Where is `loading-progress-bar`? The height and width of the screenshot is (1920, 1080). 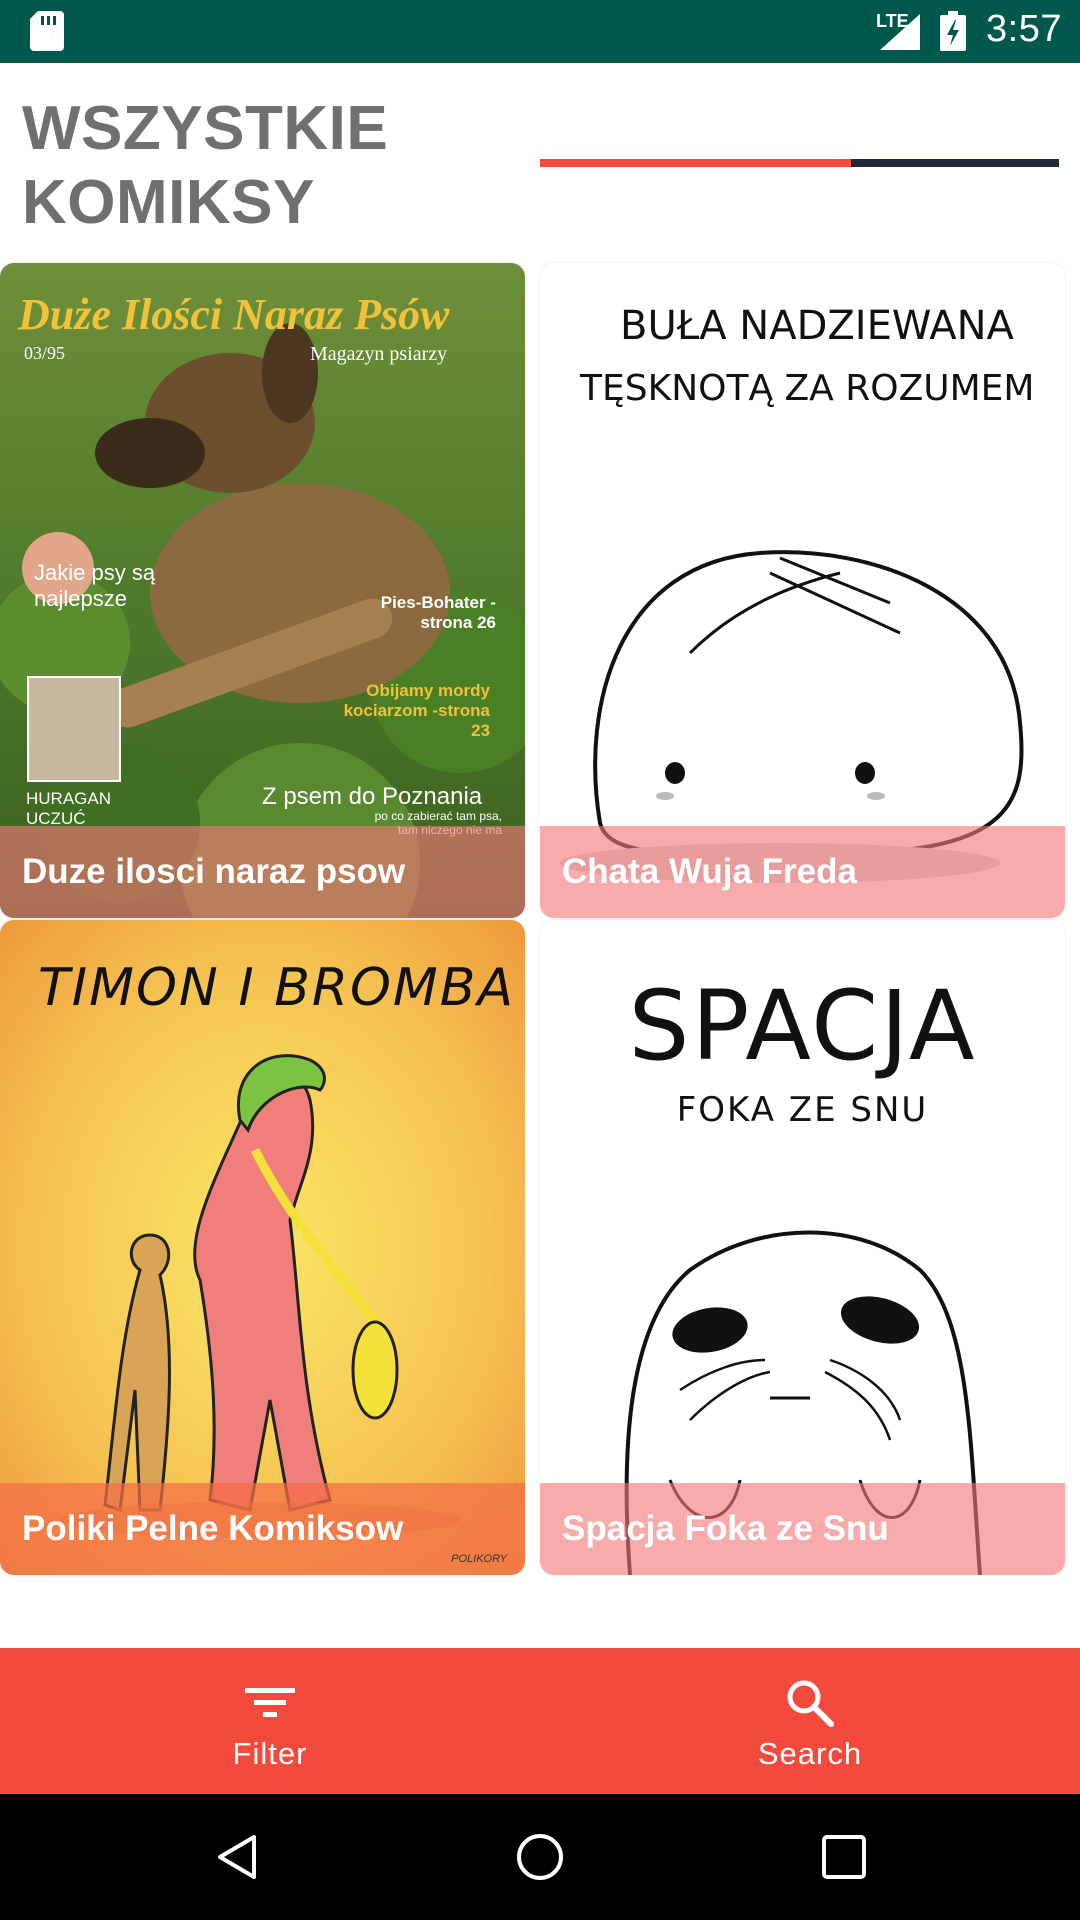
loading-progress-bar is located at coordinates (799, 163).